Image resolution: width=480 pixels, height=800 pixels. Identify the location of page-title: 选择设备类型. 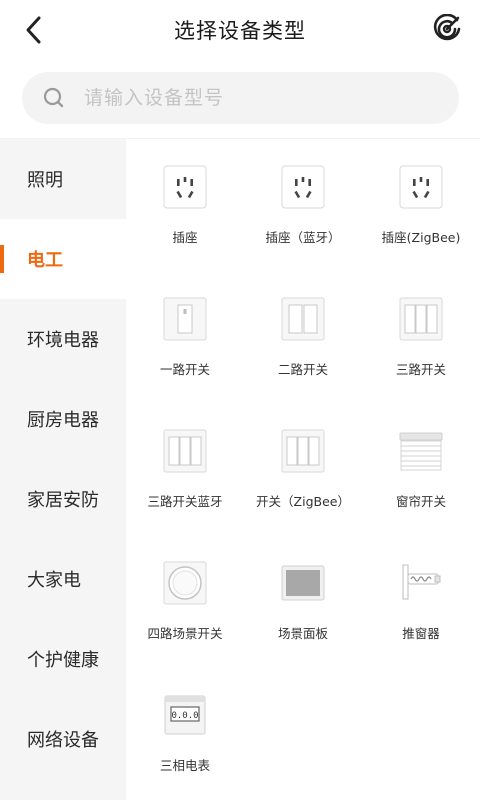
(240, 31).